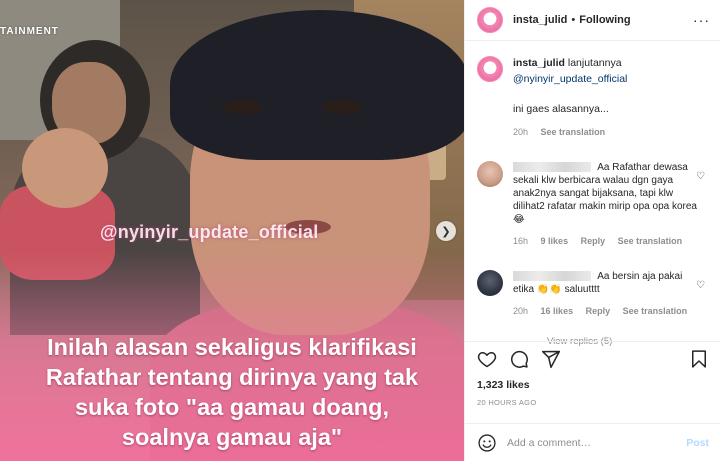 The height and width of the screenshot is (461, 720). Describe the element at coordinates (487, 443) in the screenshot. I see `emoji-icon` at that location.